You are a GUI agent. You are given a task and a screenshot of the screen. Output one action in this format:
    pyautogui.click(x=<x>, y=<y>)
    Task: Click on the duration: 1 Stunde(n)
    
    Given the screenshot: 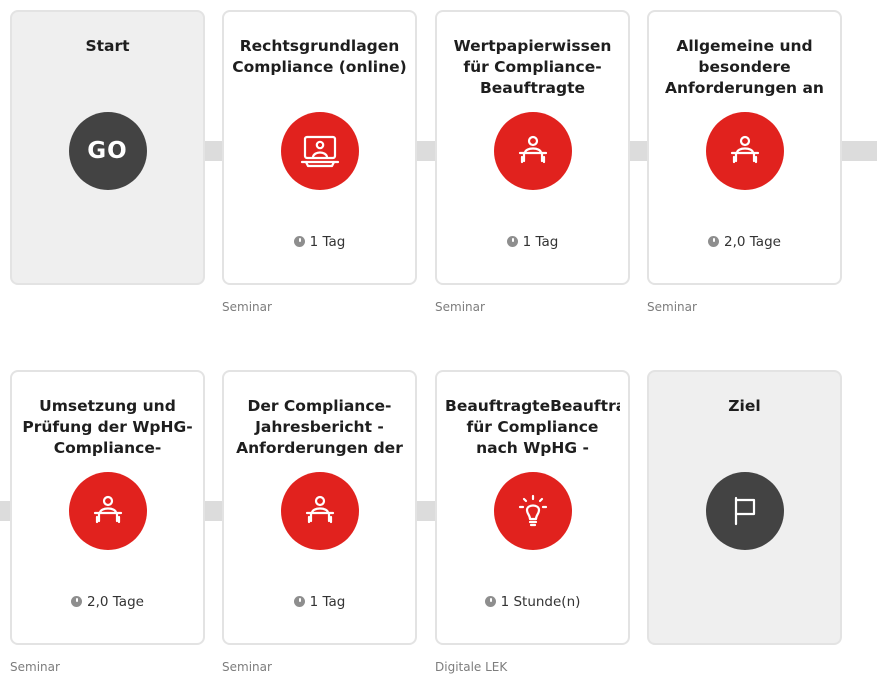 What is the action you would take?
    pyautogui.click(x=532, y=602)
    